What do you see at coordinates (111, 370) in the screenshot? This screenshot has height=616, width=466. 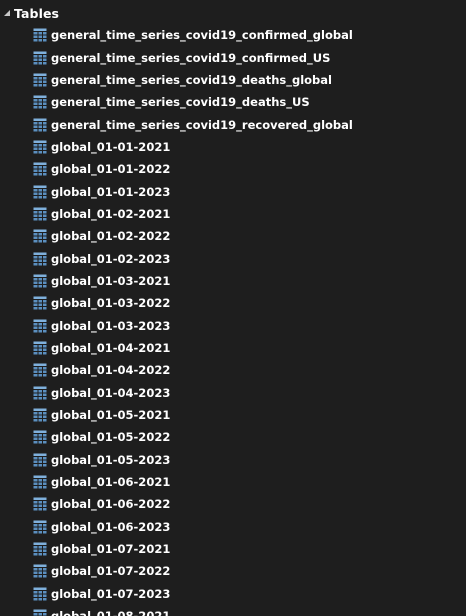 I see `table-name: global_01-04-2022` at bounding box center [111, 370].